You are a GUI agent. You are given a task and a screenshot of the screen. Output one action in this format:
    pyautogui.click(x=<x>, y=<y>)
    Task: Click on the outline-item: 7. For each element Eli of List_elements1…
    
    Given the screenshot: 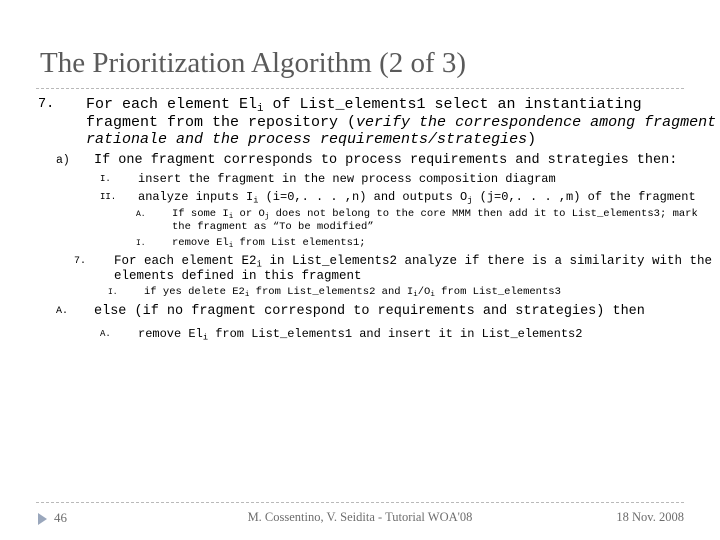 What is the action you would take?
    pyautogui.click(x=360, y=122)
    